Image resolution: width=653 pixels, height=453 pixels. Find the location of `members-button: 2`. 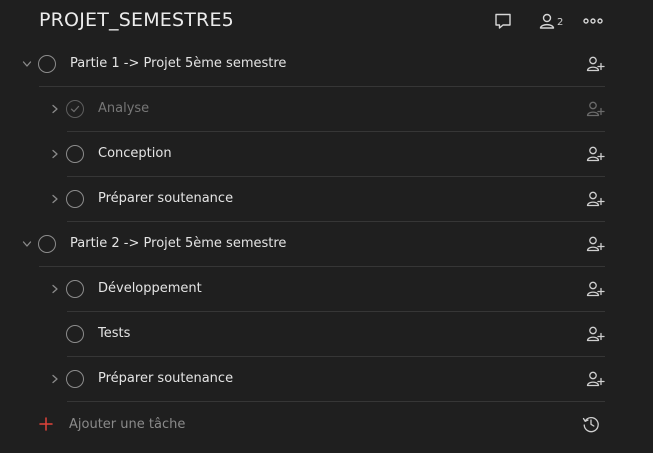

members-button: 2 is located at coordinates (550, 21).